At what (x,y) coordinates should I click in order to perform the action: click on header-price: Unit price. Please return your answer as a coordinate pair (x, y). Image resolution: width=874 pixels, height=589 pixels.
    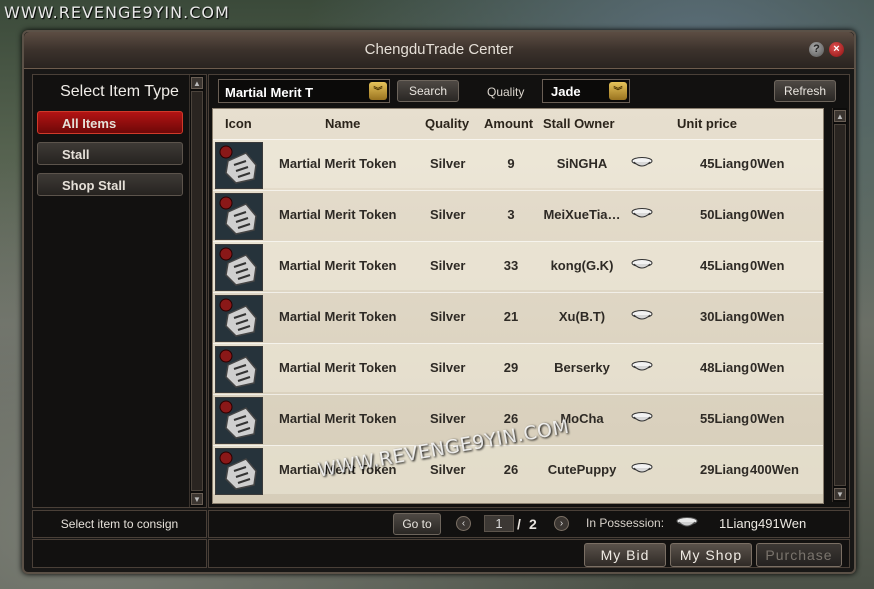
    Looking at the image, I should click on (707, 123).